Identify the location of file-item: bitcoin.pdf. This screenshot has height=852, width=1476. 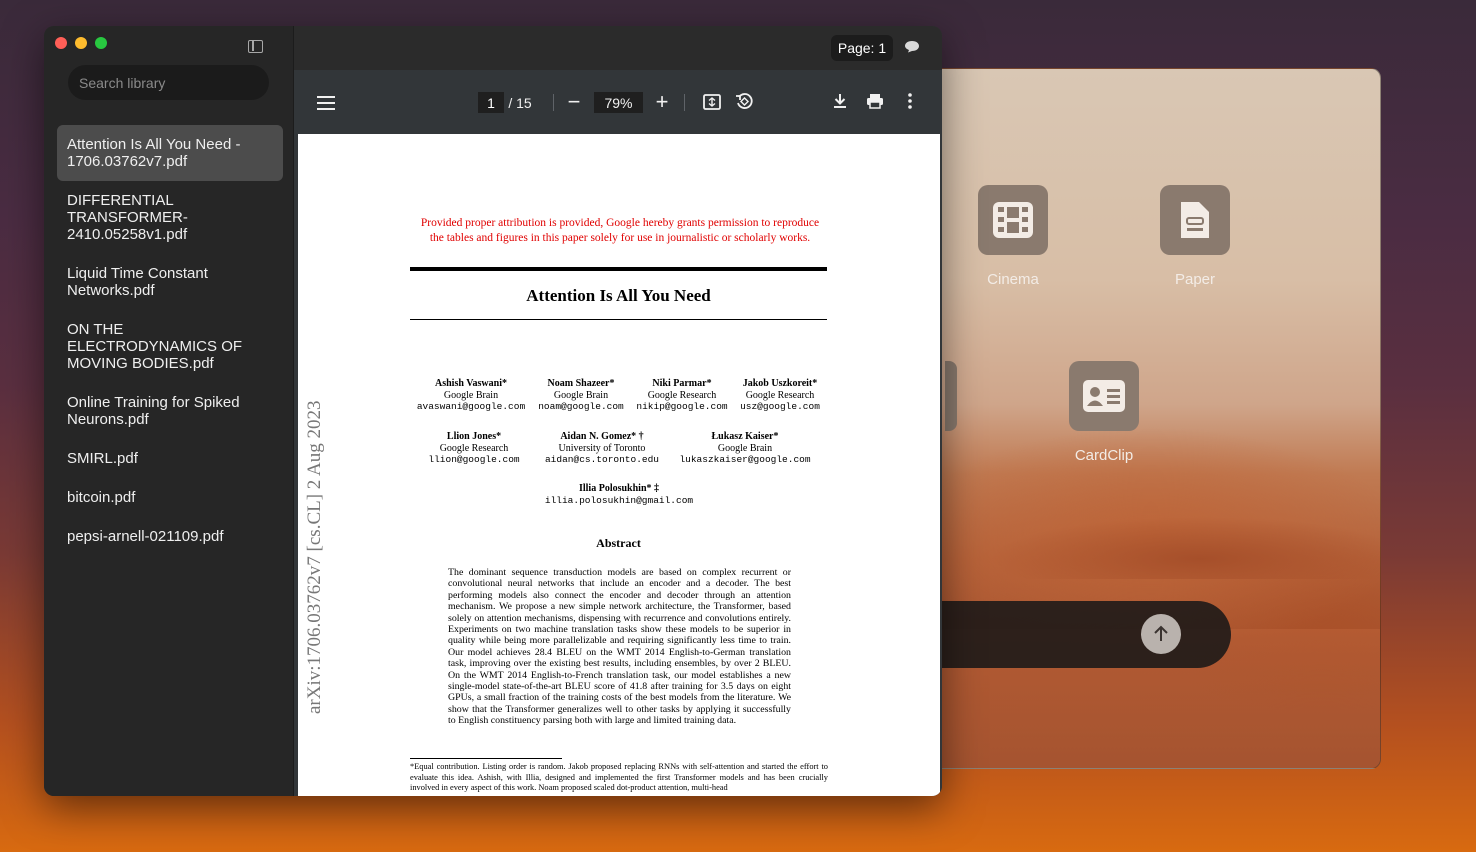
(170, 497).